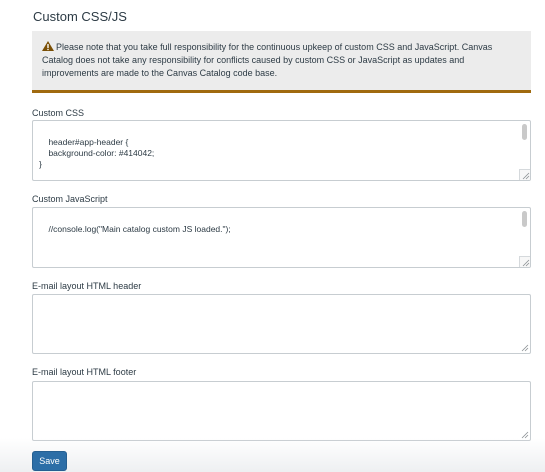 The image size is (545, 472). I want to click on custom-css-resize-handle, so click(524, 174).